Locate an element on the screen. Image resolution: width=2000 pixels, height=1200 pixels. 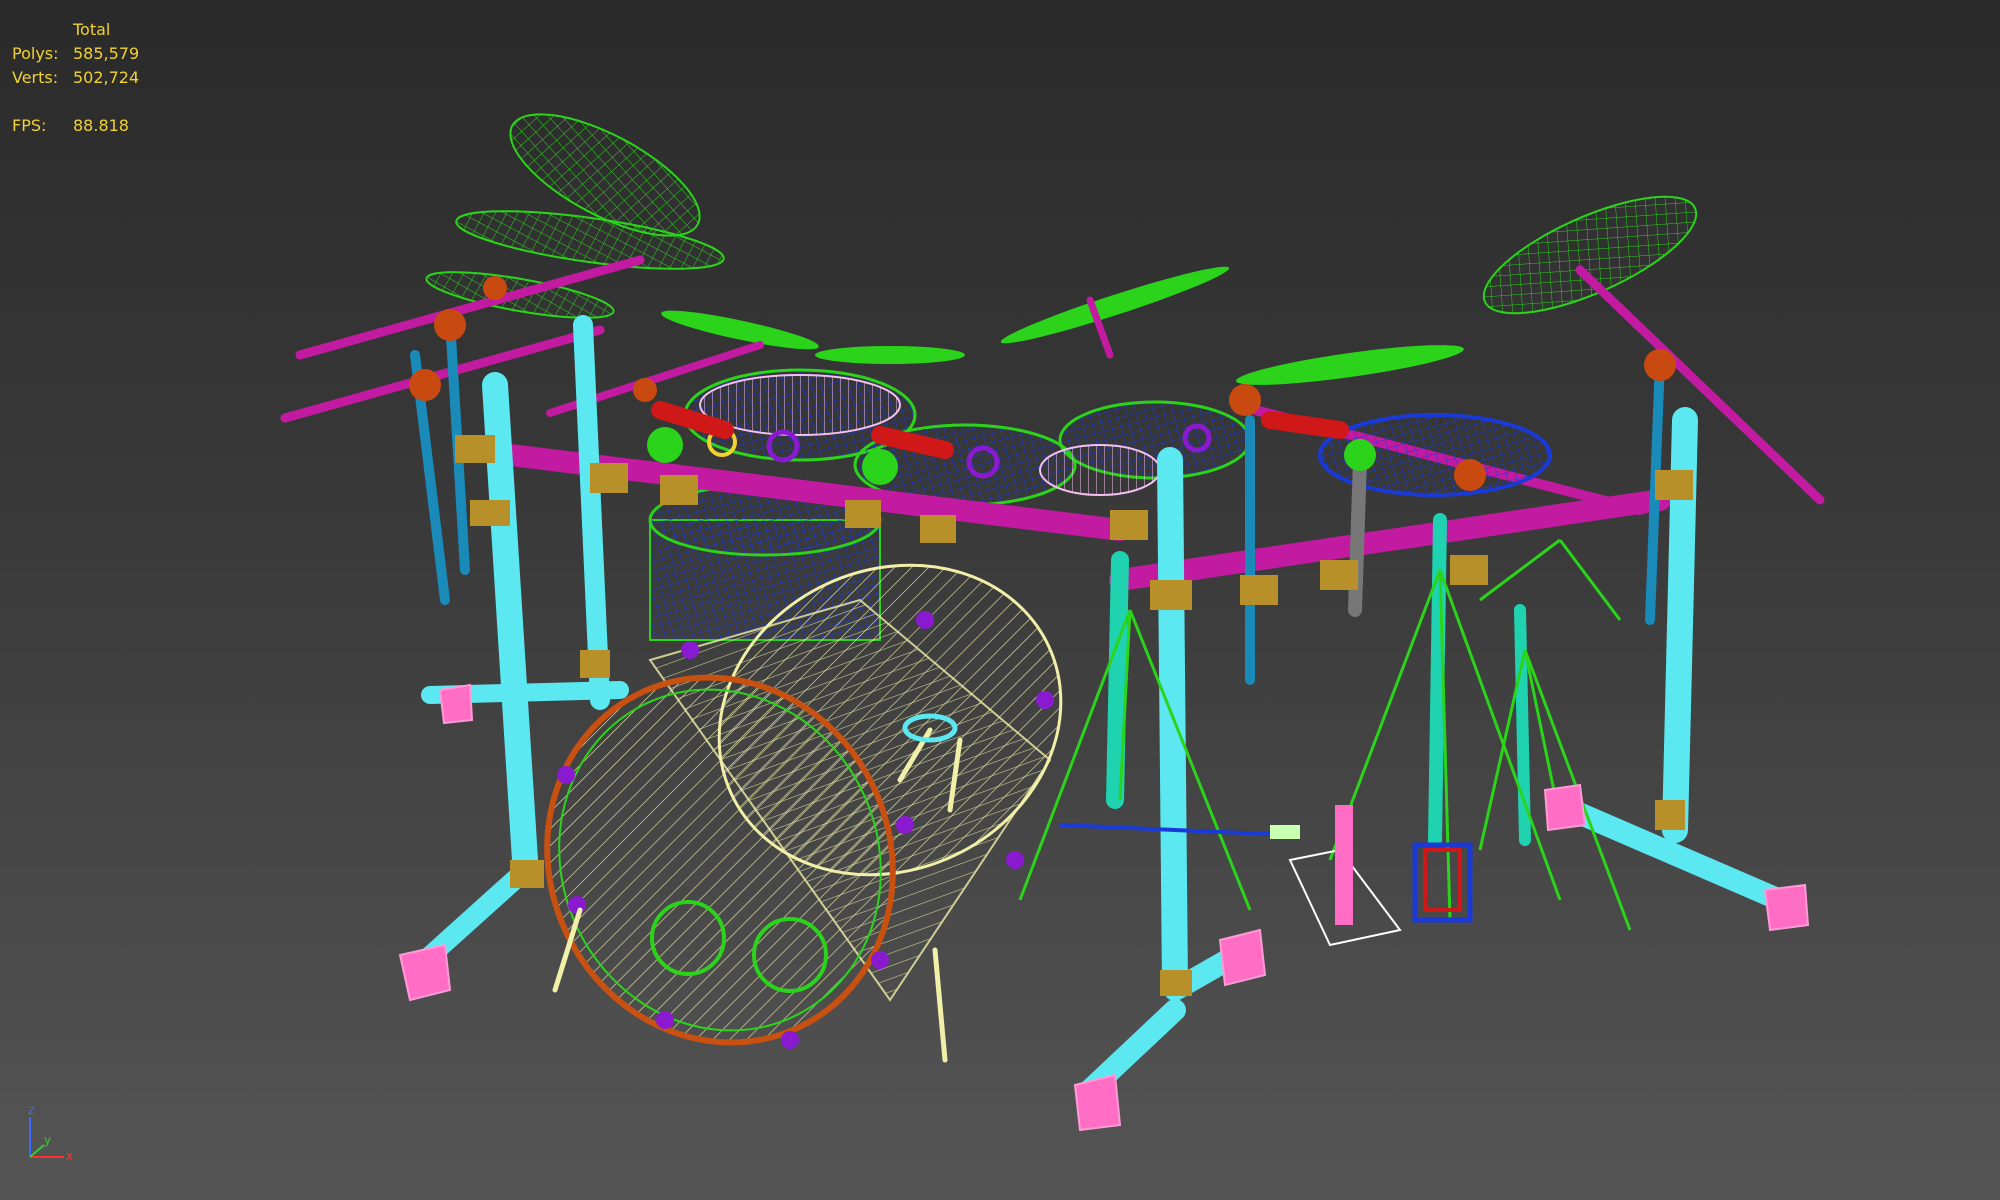
verts-row: Verts: 502,724 is located at coordinates (75, 78).